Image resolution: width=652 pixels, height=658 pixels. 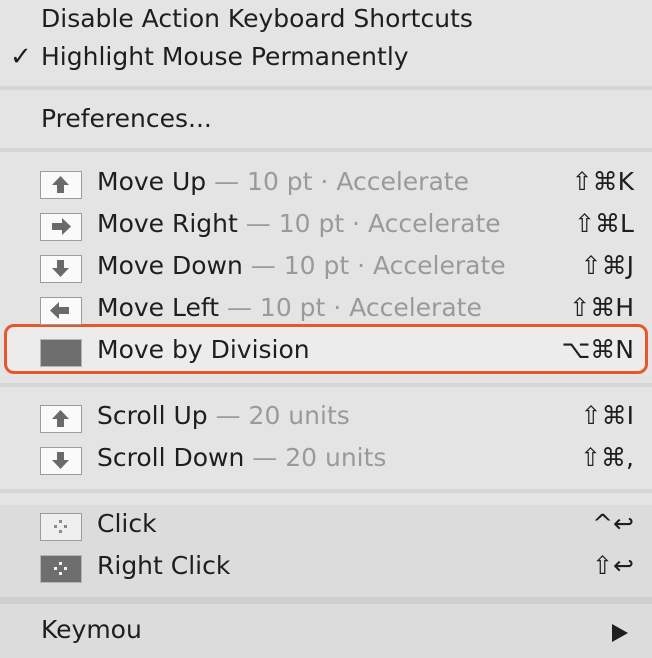 I want to click on menu-item-label: Move Up — 10 pt · Accelerate, so click(x=283, y=181).